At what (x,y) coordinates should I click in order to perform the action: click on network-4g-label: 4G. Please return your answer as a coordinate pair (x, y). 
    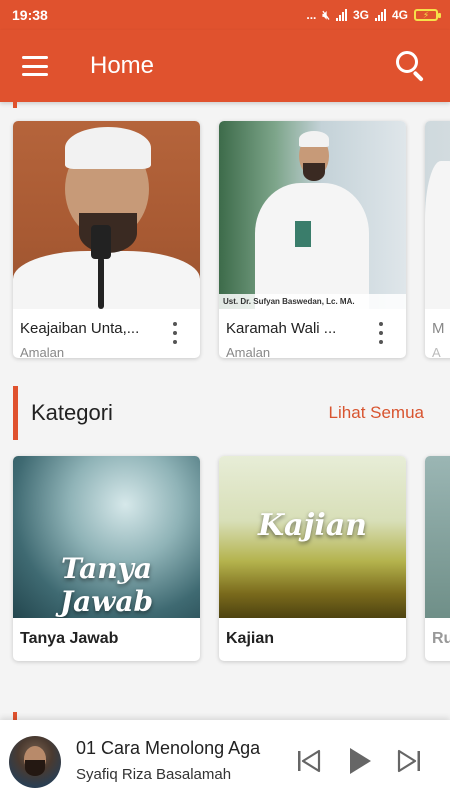
    Looking at the image, I should click on (399, 15).